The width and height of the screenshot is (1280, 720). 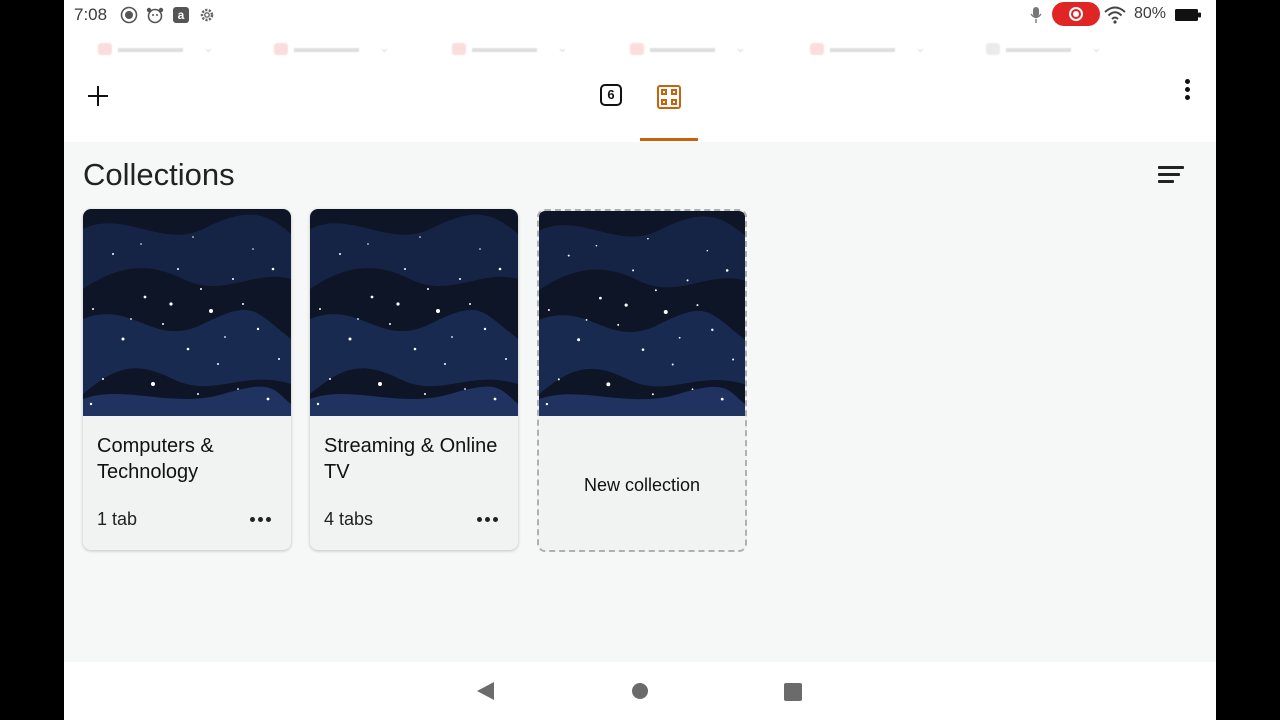 I want to click on collection-title: Streaming & Online TV, so click(x=411, y=459).